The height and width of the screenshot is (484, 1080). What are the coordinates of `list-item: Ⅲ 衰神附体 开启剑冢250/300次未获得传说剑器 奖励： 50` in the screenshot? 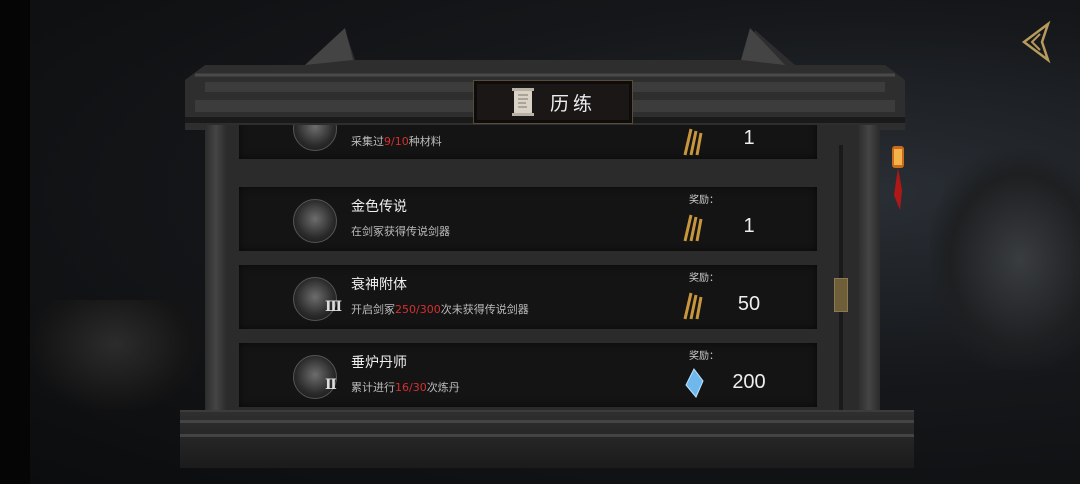 It's located at (528, 297).